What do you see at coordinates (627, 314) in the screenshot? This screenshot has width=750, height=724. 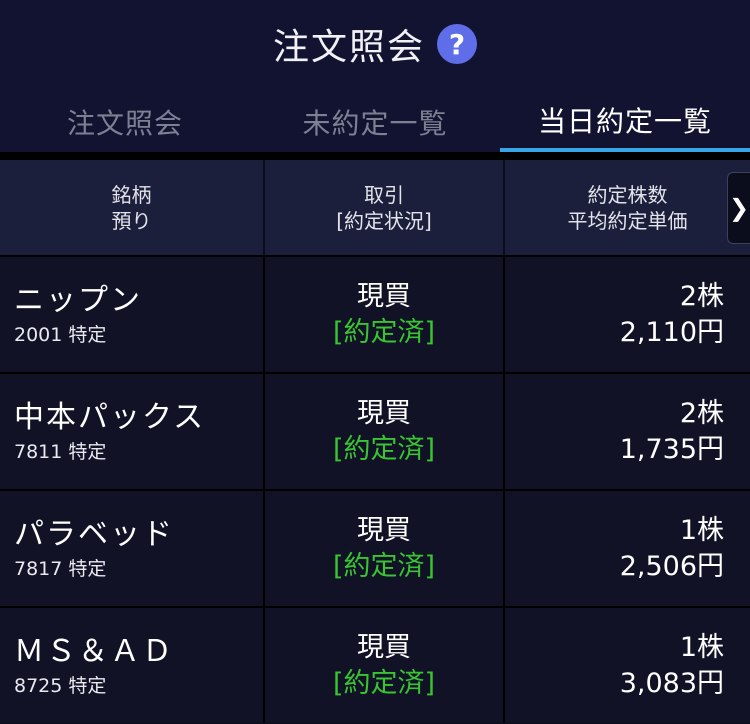 I see `quantity-cell: 2株 2,110円` at bounding box center [627, 314].